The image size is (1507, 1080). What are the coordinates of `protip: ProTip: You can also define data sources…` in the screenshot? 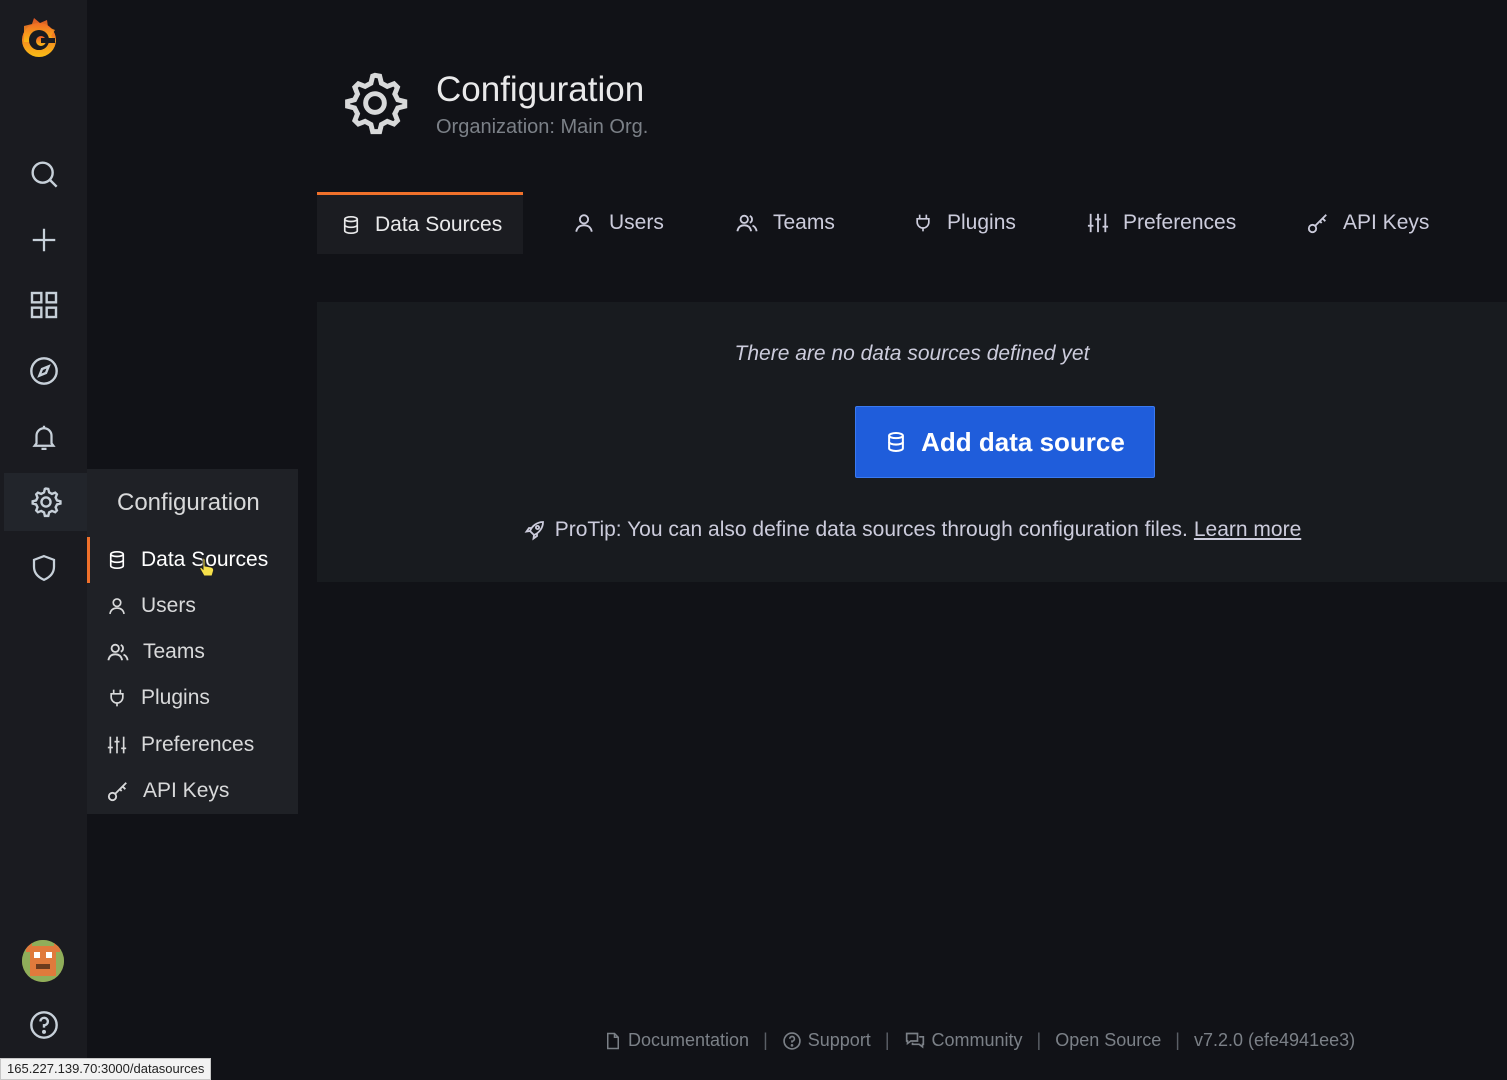 It's located at (912, 530).